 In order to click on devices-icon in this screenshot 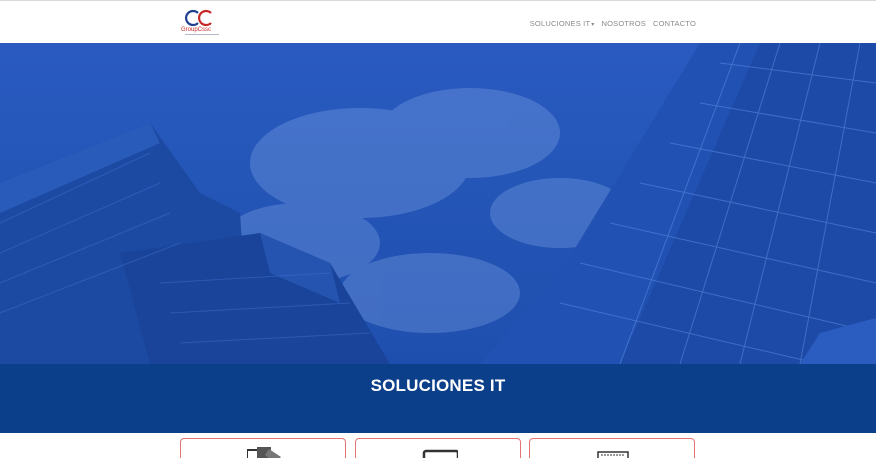, I will do `click(264, 452)`.